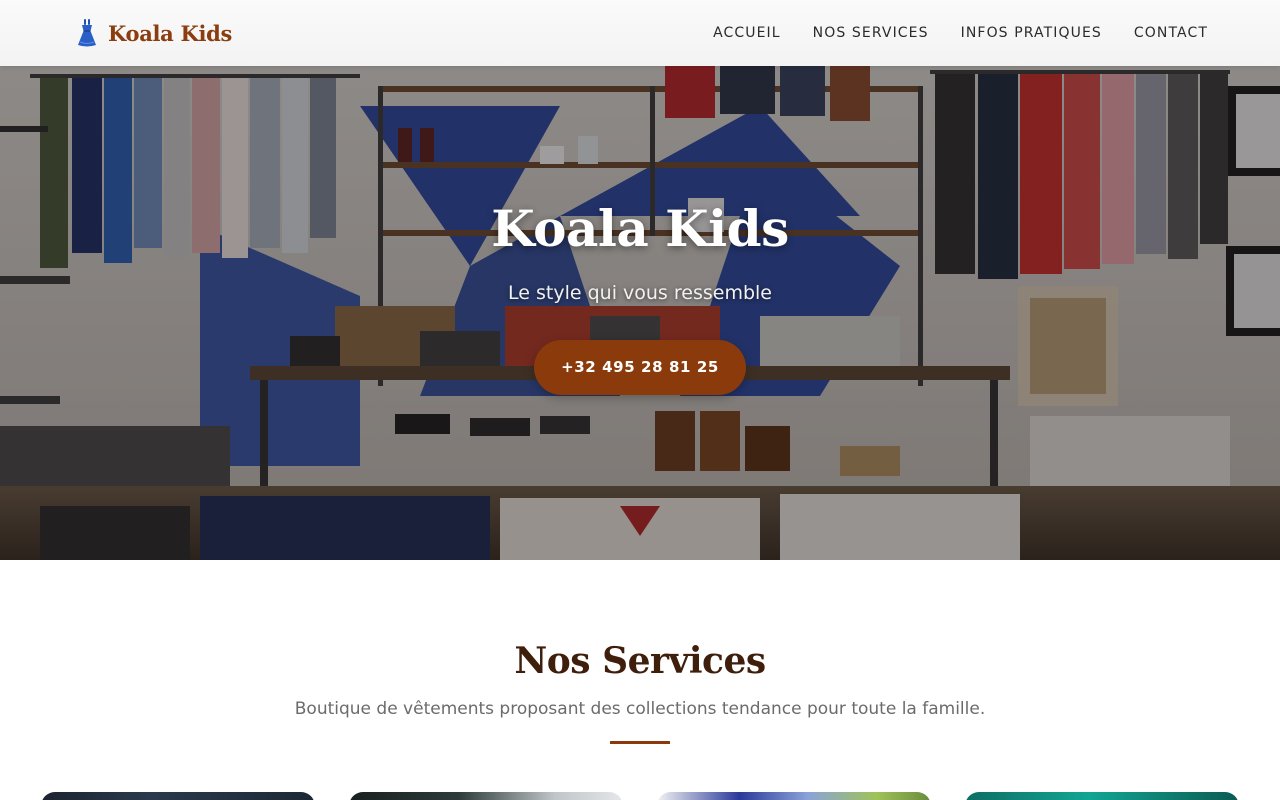 The width and height of the screenshot is (1280, 800). What do you see at coordinates (640, 742) in the screenshot?
I see `services-divider` at bounding box center [640, 742].